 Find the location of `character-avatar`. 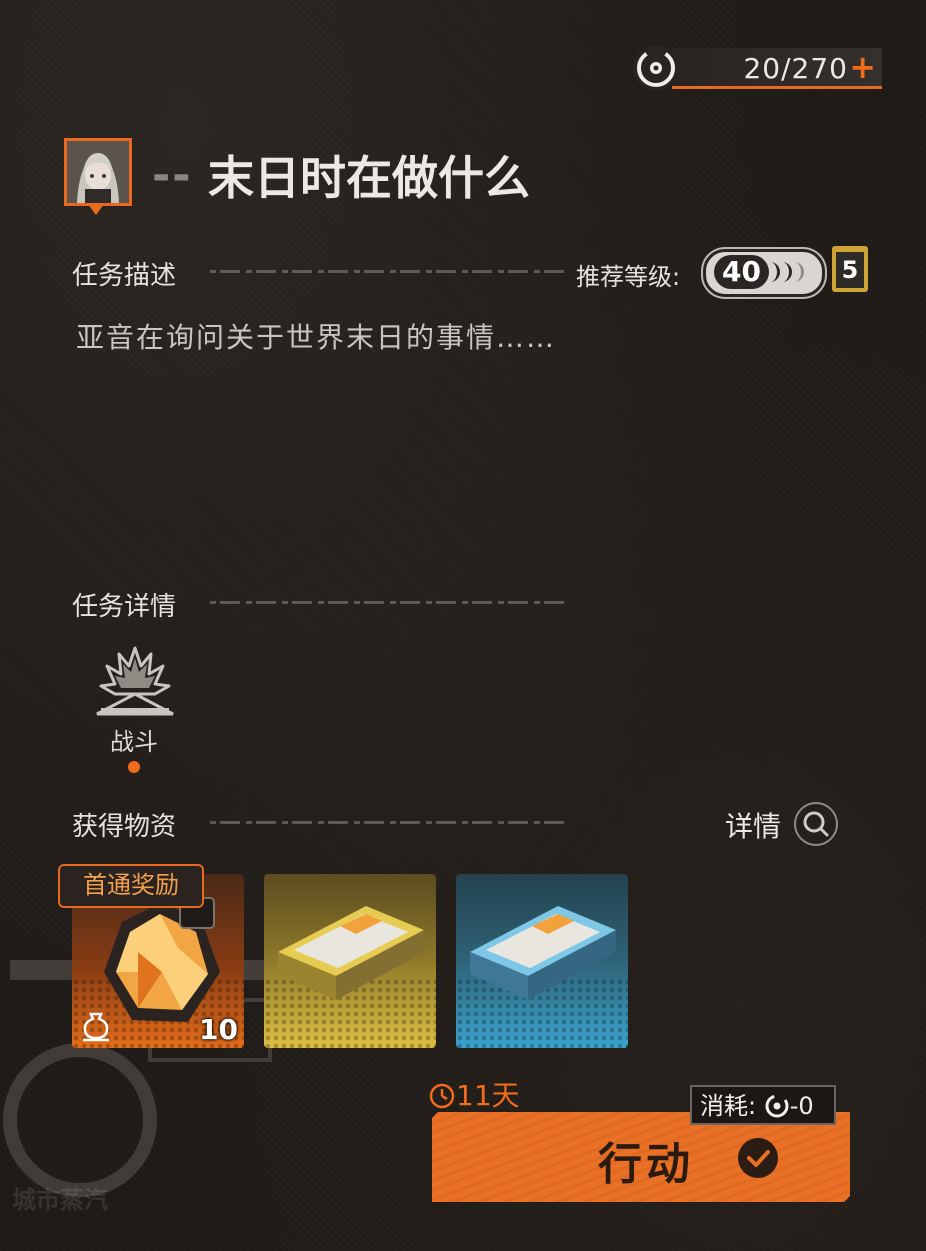

character-avatar is located at coordinates (98, 172).